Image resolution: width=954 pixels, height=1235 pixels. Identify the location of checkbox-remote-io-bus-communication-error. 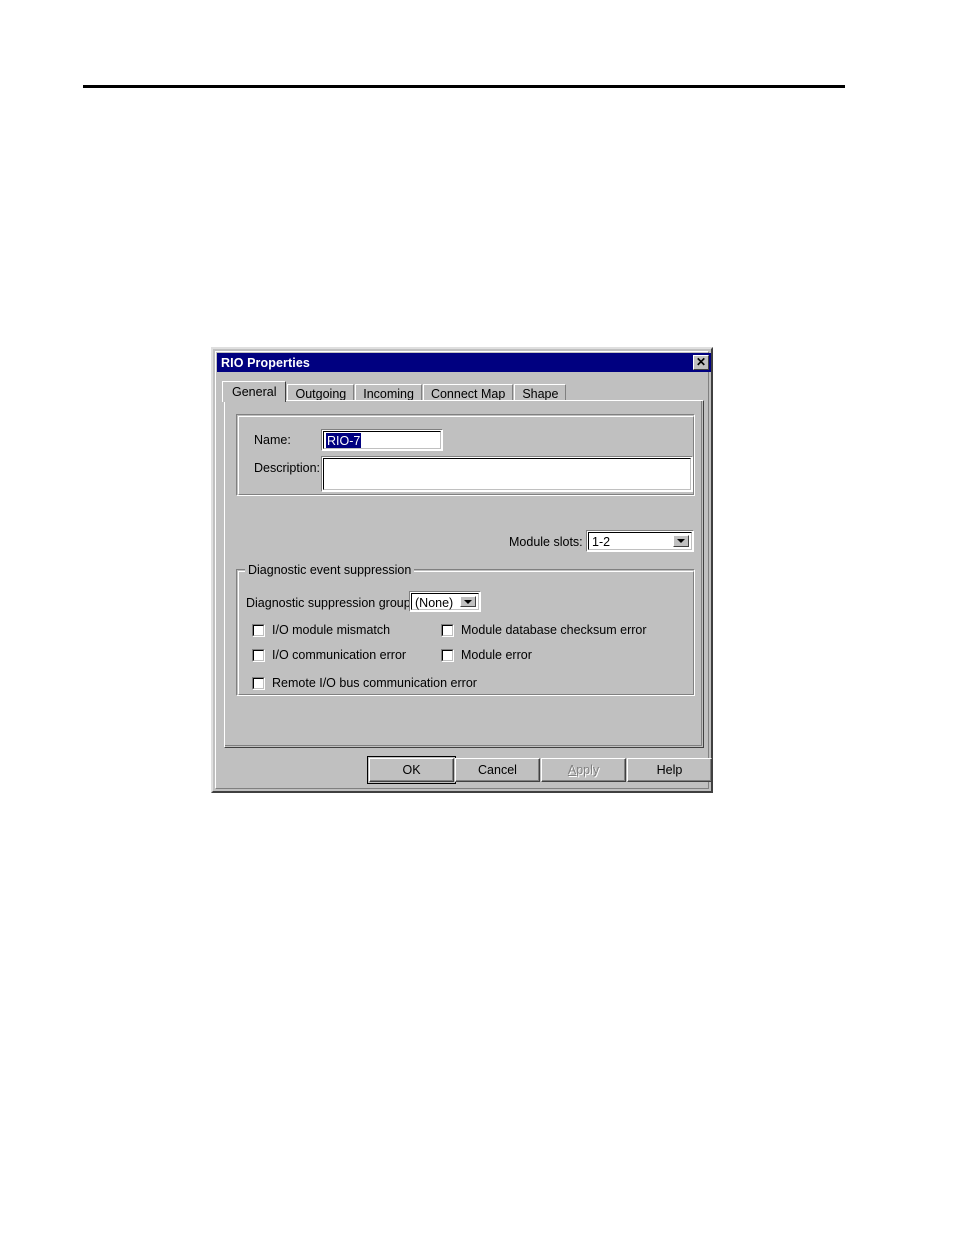
(258, 683).